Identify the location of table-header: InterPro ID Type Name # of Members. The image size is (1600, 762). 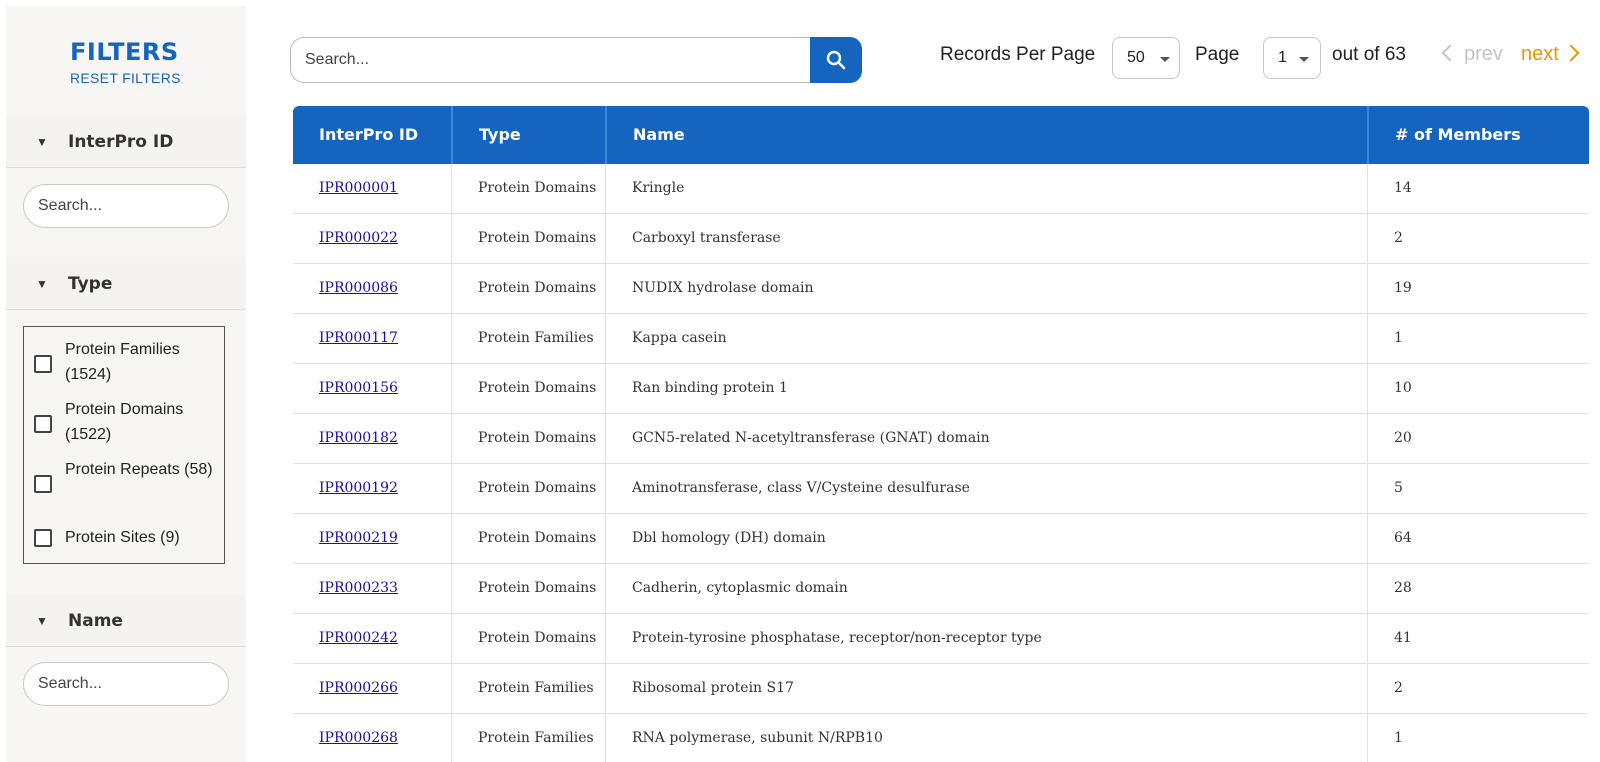
(941, 135).